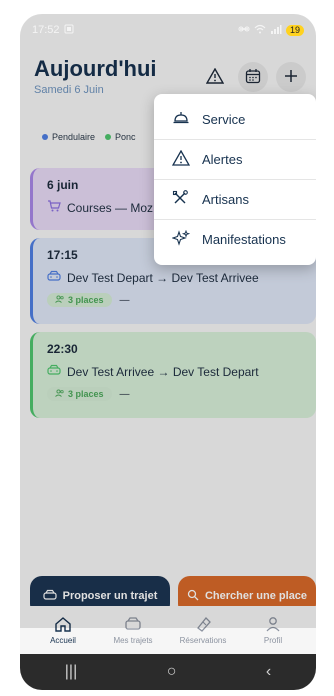  I want to click on menu-item-label: Artisans, so click(225, 199).